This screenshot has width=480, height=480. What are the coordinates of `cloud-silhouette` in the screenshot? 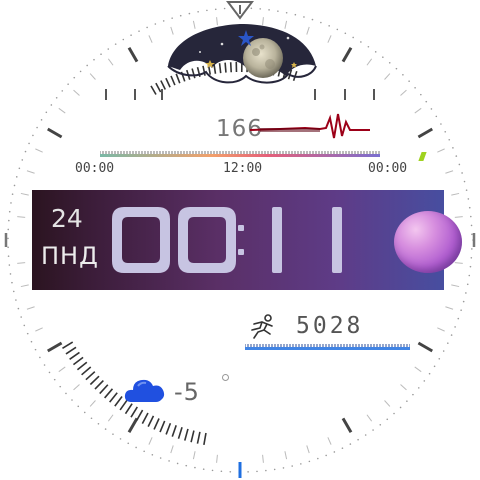 It's located at (242, 74).